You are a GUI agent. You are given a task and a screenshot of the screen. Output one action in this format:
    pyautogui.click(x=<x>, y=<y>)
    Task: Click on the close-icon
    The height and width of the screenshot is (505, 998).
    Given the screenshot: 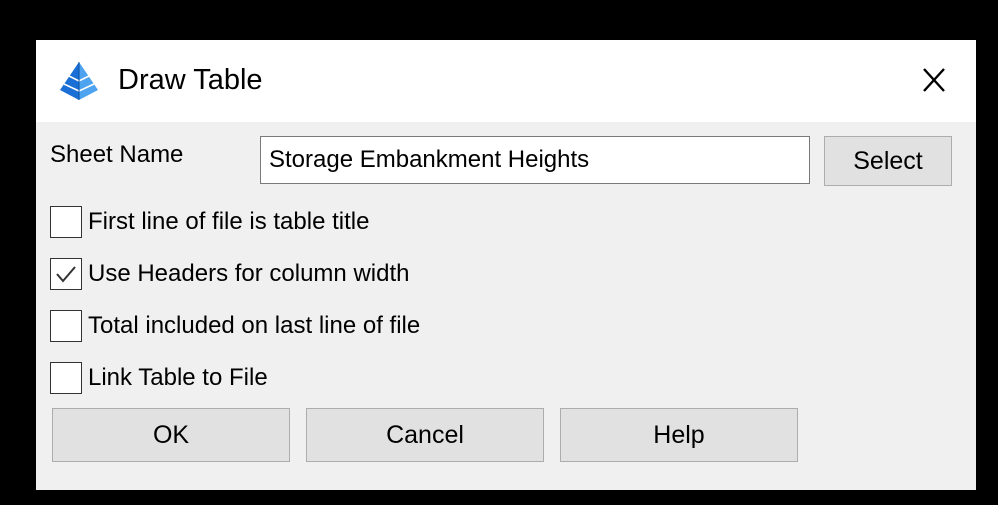 What is the action you would take?
    pyautogui.click(x=934, y=80)
    